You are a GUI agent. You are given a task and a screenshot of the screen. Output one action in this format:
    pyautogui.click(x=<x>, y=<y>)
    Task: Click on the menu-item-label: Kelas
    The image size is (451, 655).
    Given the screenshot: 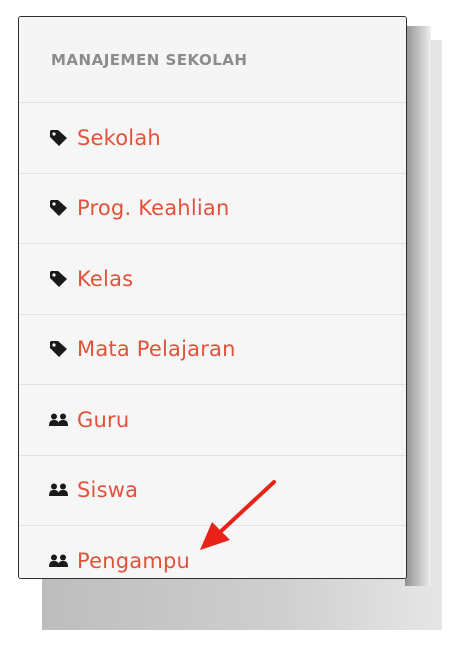 What is the action you would take?
    pyautogui.click(x=105, y=278)
    